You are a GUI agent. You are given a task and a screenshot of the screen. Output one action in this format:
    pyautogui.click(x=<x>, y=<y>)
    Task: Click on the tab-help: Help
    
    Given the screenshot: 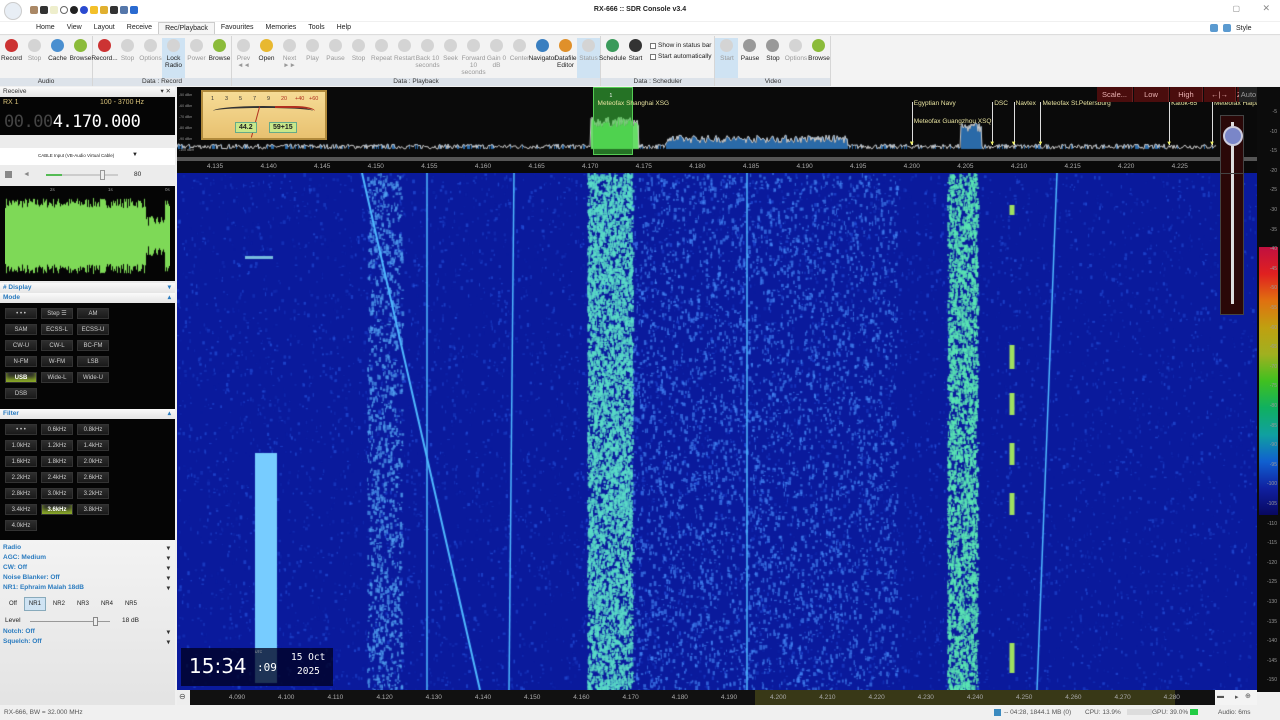 What is the action you would take?
    pyautogui.click(x=344, y=28)
    